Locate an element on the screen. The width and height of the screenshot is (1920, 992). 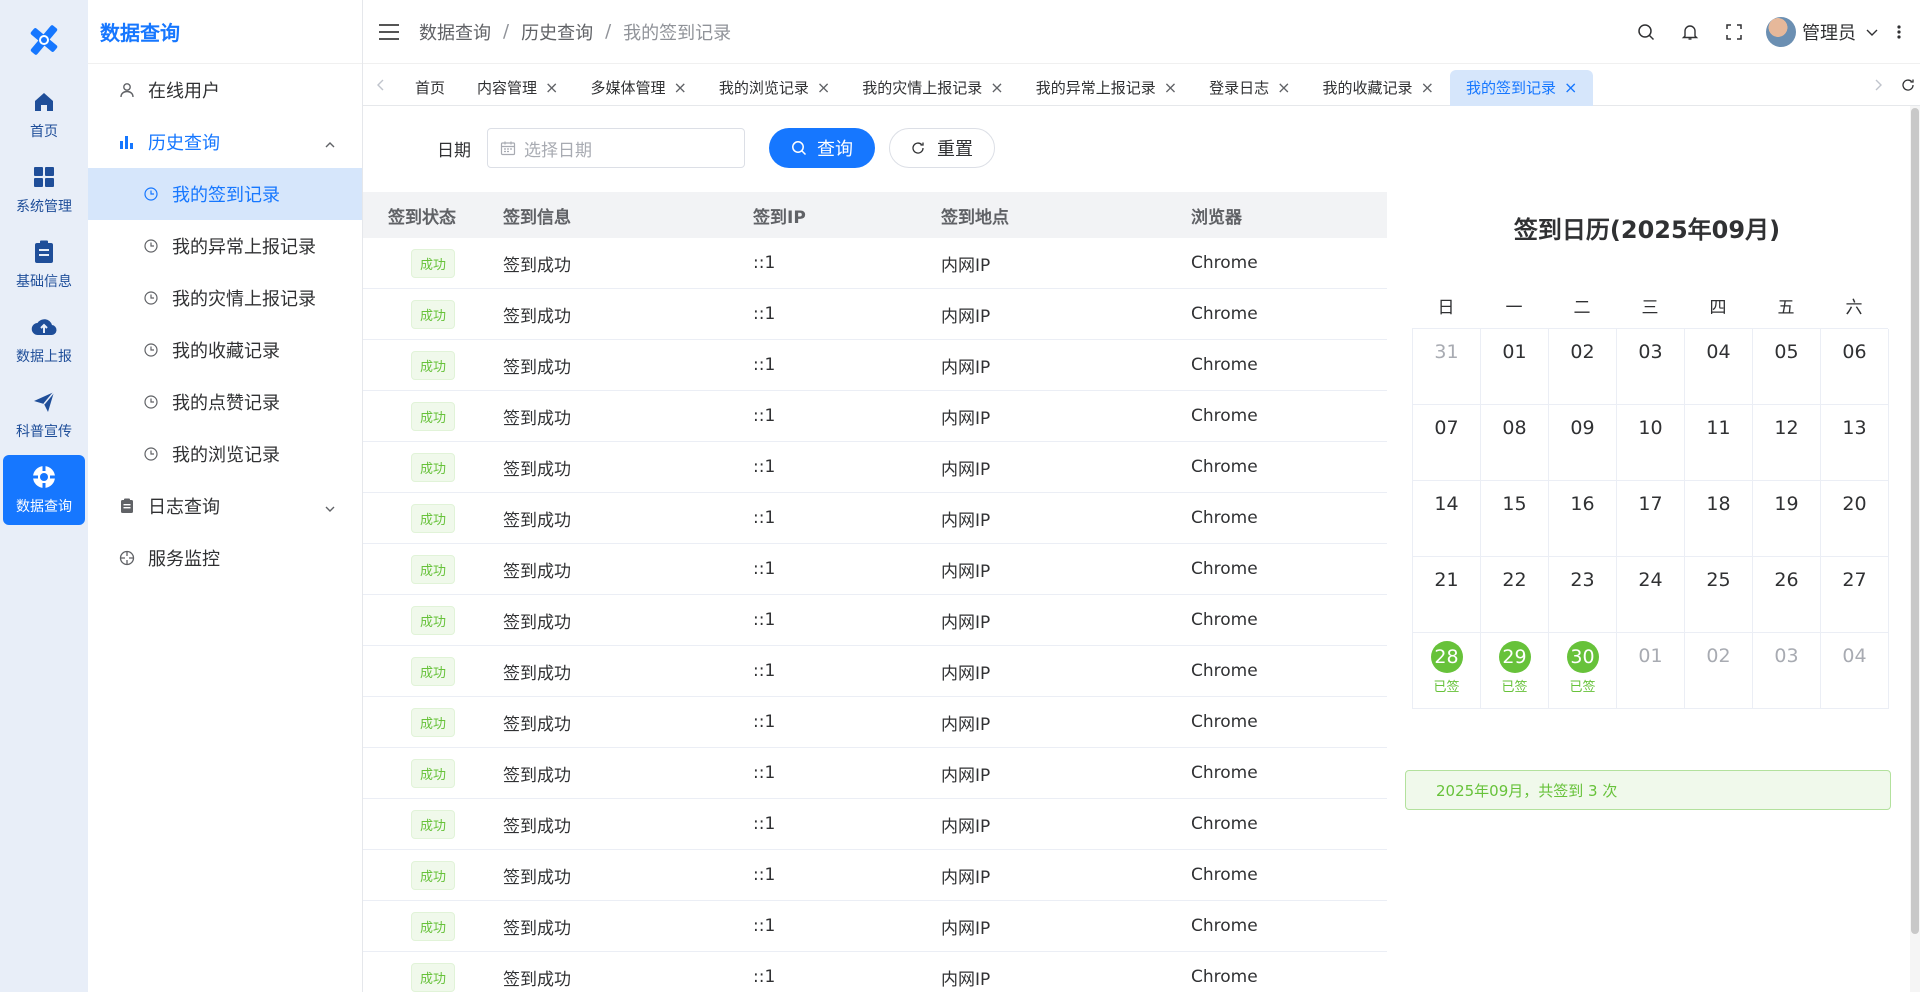
column-header: 签到IP is located at coordinates (847, 215).